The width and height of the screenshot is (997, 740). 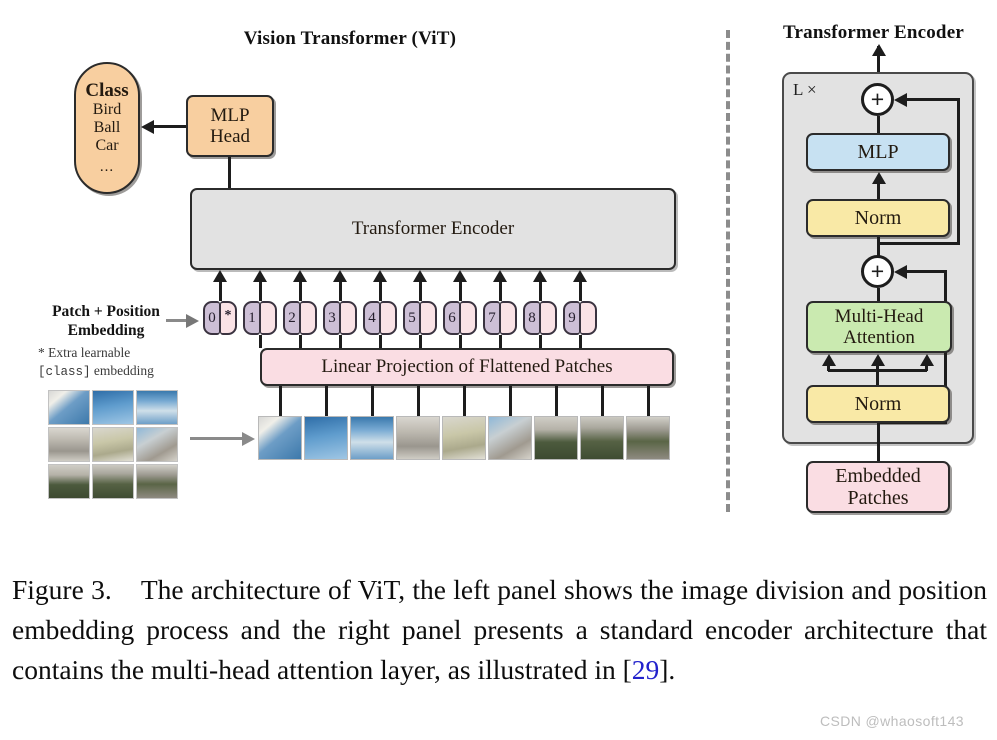 What do you see at coordinates (877, 99) in the screenshot?
I see `residual-add-top-symbol: +` at bounding box center [877, 99].